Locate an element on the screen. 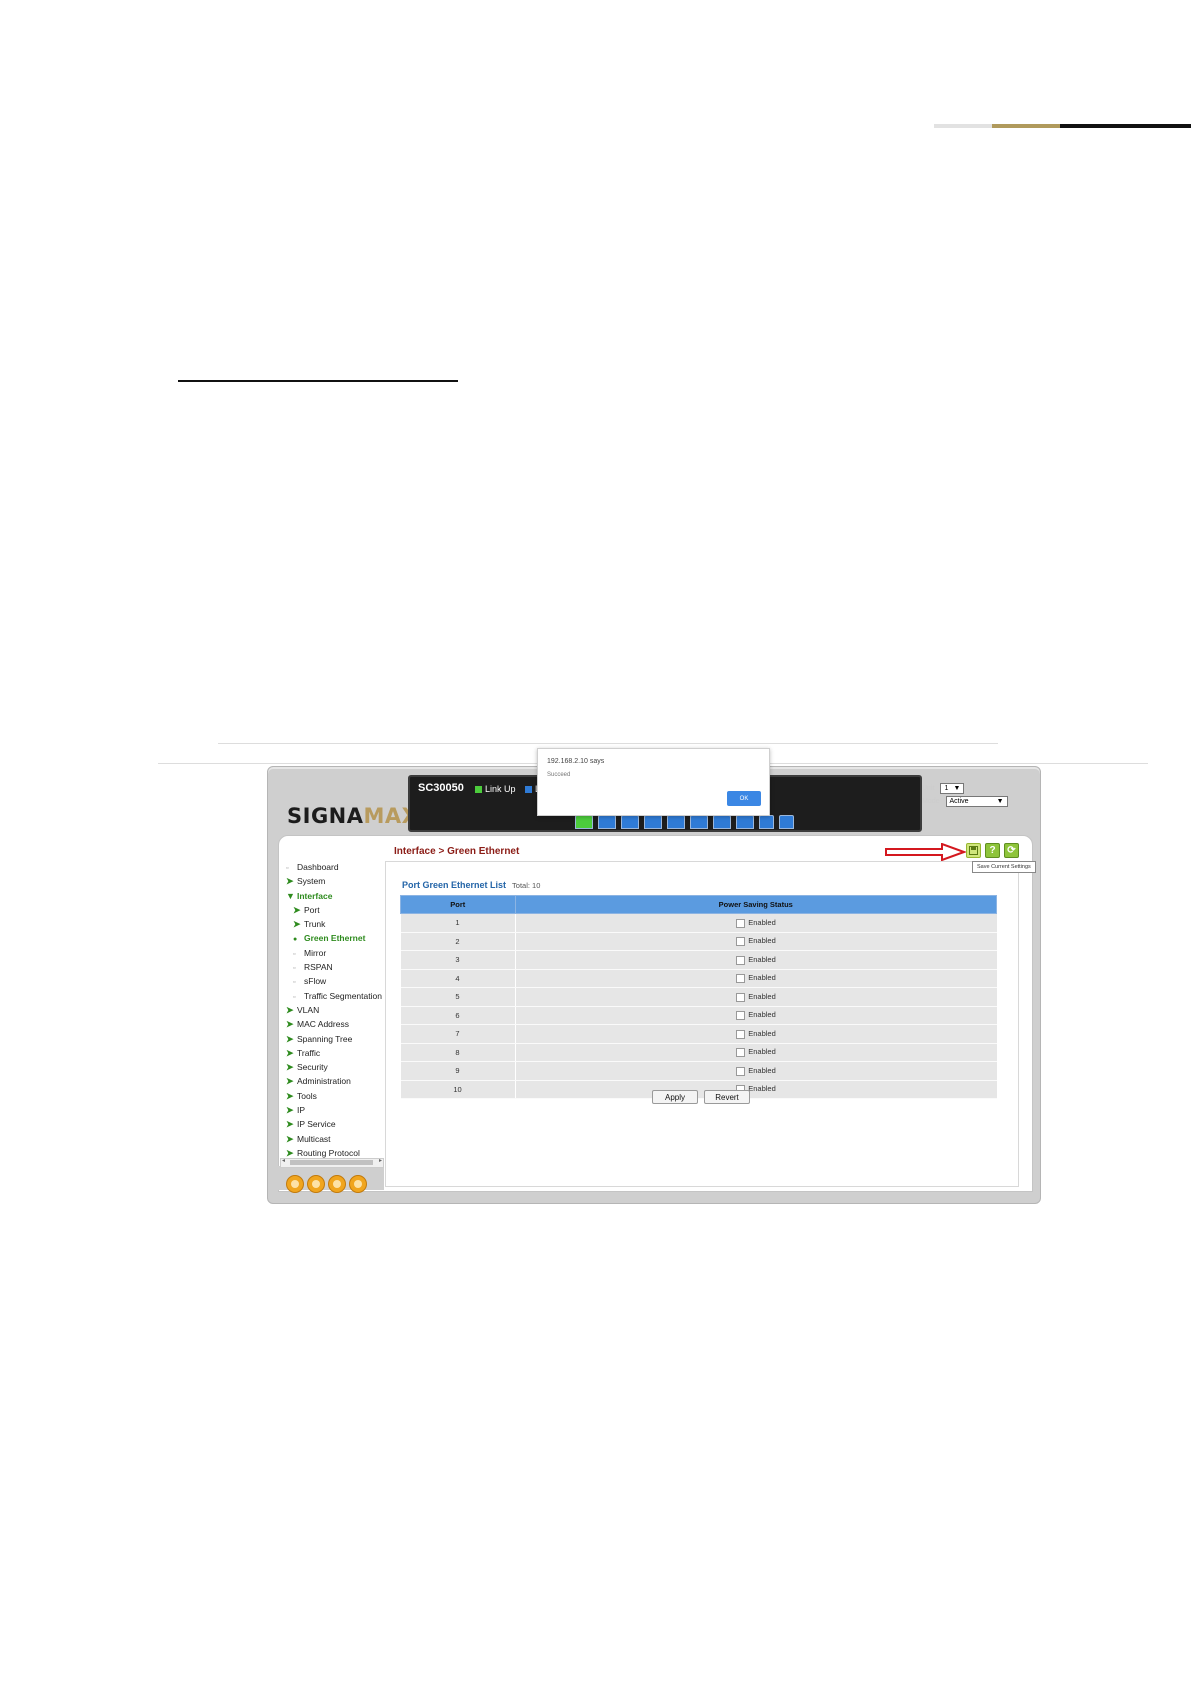  link-up-swatch is located at coordinates (478, 790).